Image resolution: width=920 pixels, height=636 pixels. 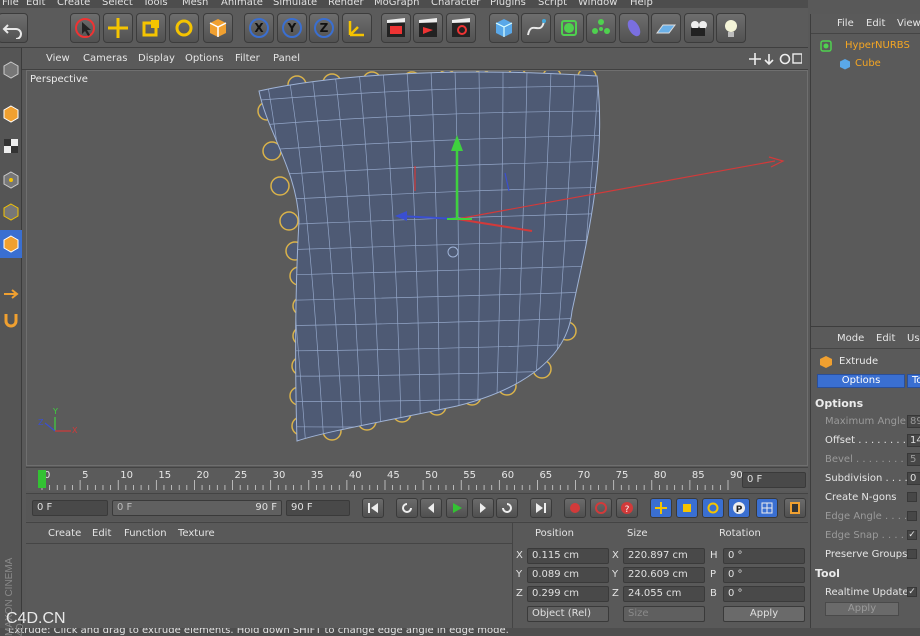 What do you see at coordinates (569, 28) in the screenshot?
I see `hypernurbs-button` at bounding box center [569, 28].